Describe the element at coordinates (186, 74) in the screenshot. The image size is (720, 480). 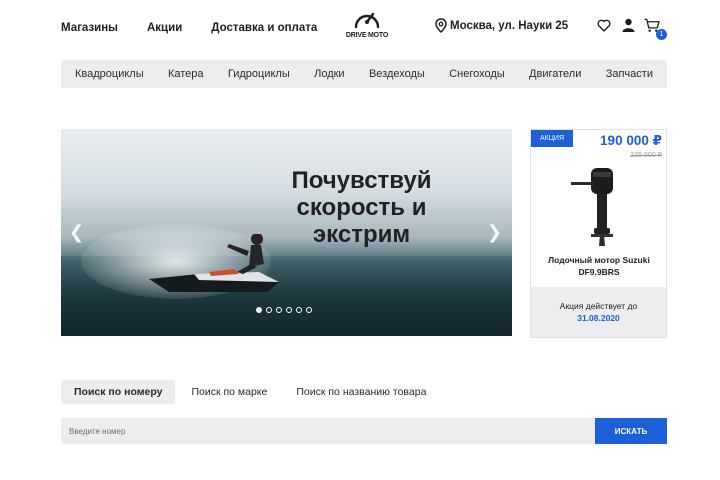
I see `category-boats-motor: Катера` at that location.